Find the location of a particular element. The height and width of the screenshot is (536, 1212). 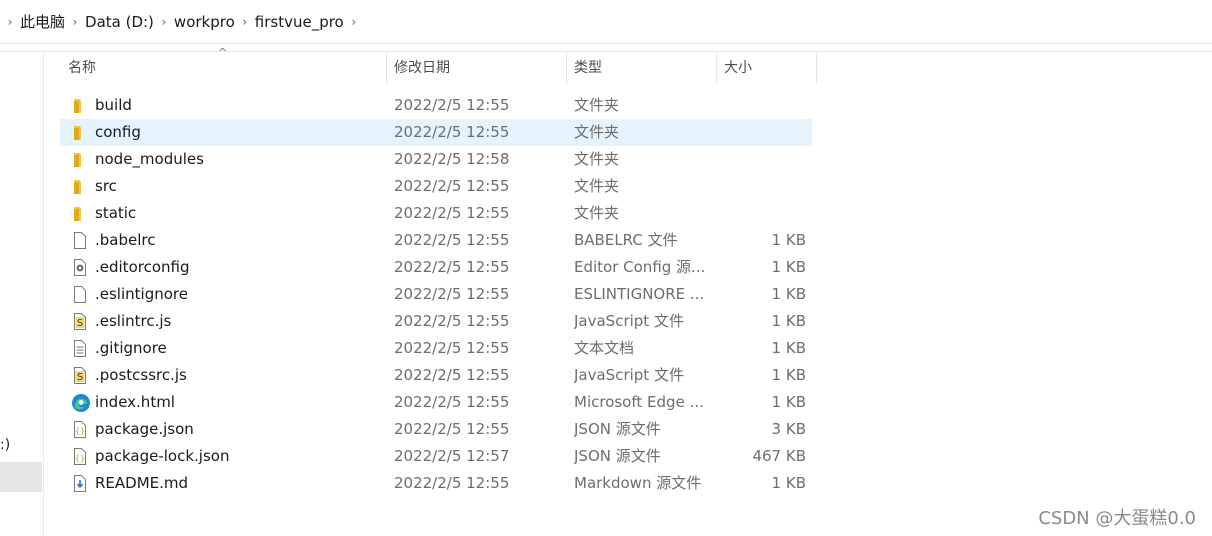

file-row: build 2022/2/5 12:55 文件夹 is located at coordinates (436, 105).